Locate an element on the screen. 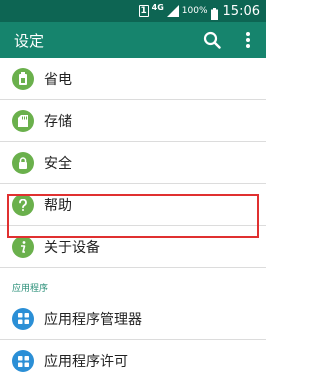 This screenshot has height=374, width=320. app-bar: 设定 is located at coordinates (133, 40).